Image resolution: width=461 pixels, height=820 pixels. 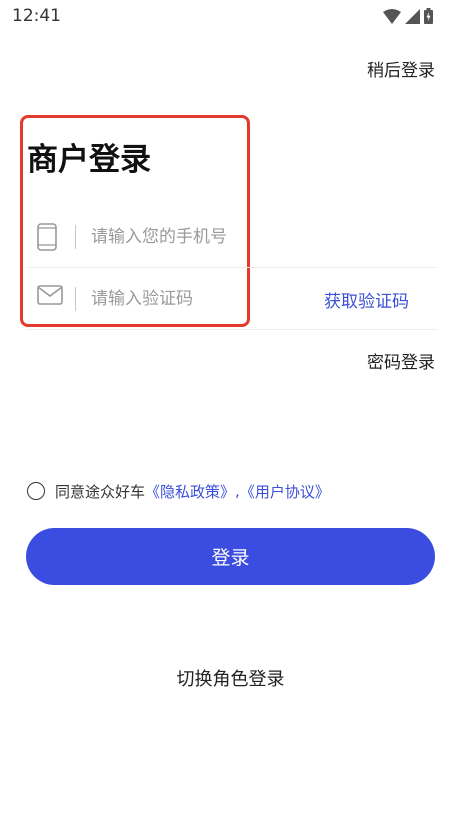 What do you see at coordinates (285, 491) in the screenshot?
I see `user-agreement-link: 《用户协议》` at bounding box center [285, 491].